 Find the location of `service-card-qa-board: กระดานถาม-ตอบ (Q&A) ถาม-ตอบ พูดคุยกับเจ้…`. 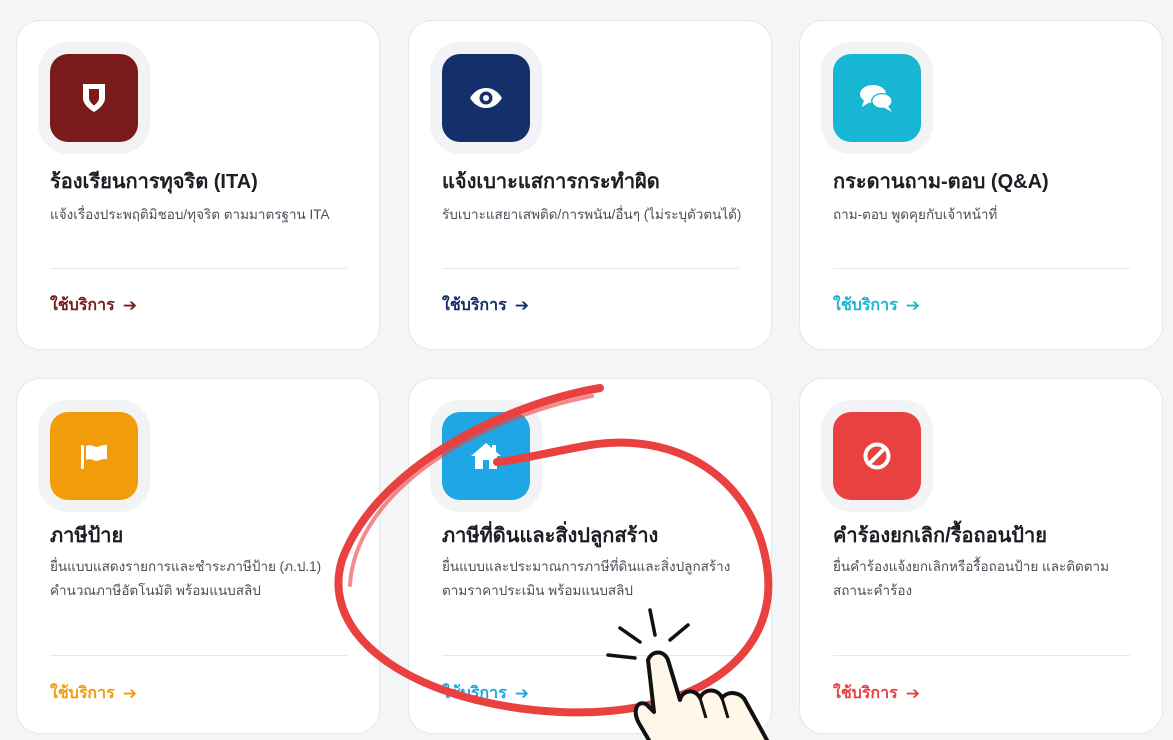

service-card-qa-board: กระดานถาม-ตอบ (Q&A) ถาม-ตอบ พูดคุยกับเจ้… is located at coordinates (981, 185).